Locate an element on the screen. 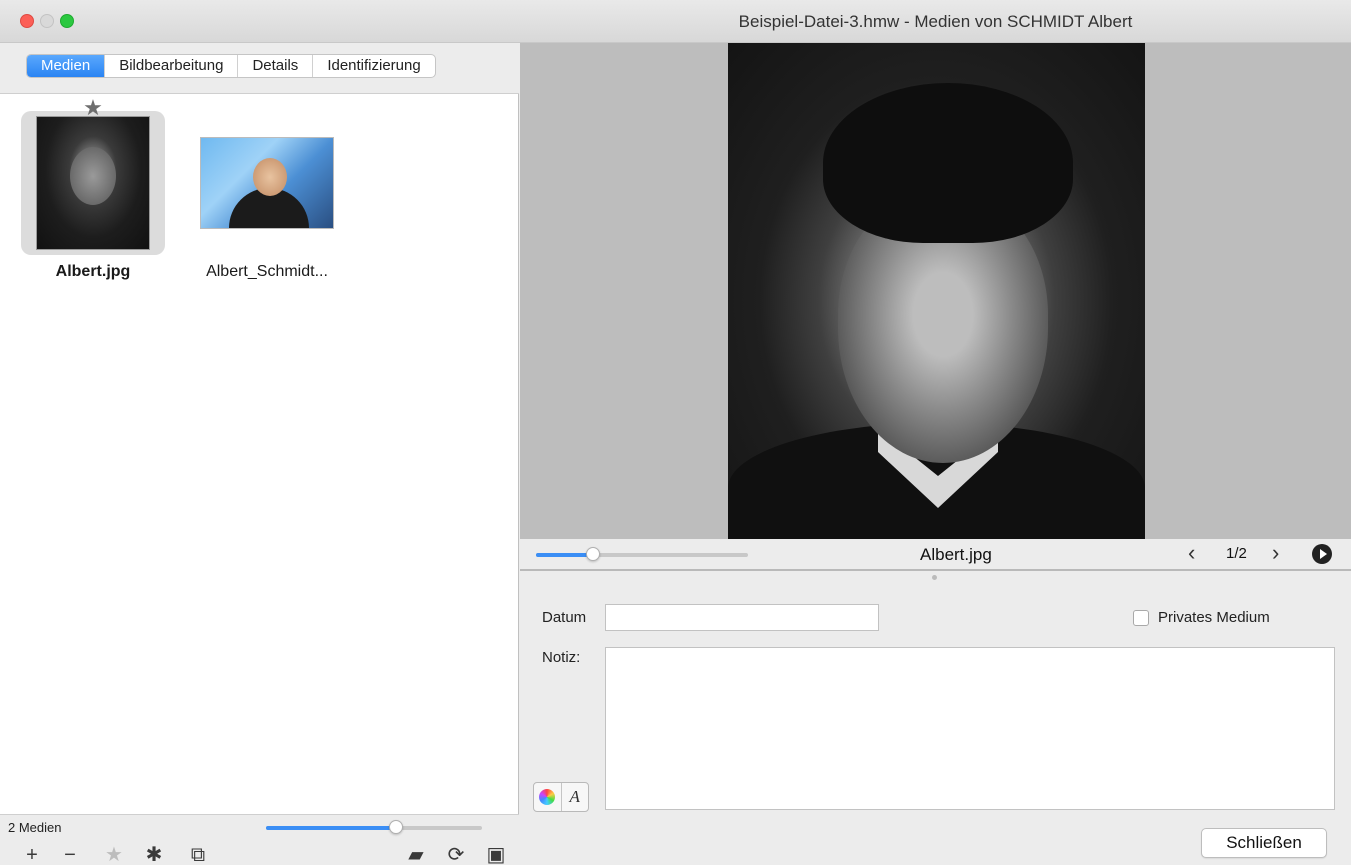 The width and height of the screenshot is (1351, 865). notiz-textarea is located at coordinates (970, 728).